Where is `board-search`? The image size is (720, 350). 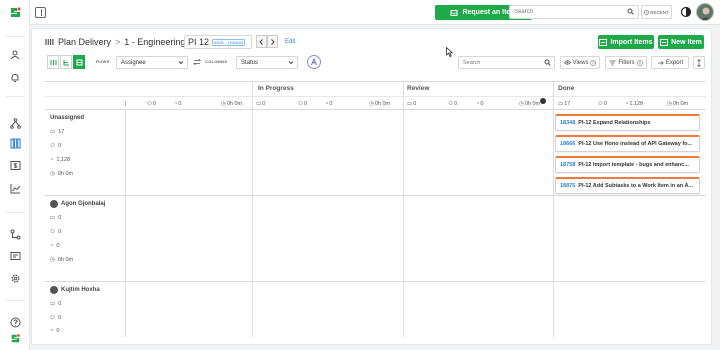 board-search is located at coordinates (506, 62).